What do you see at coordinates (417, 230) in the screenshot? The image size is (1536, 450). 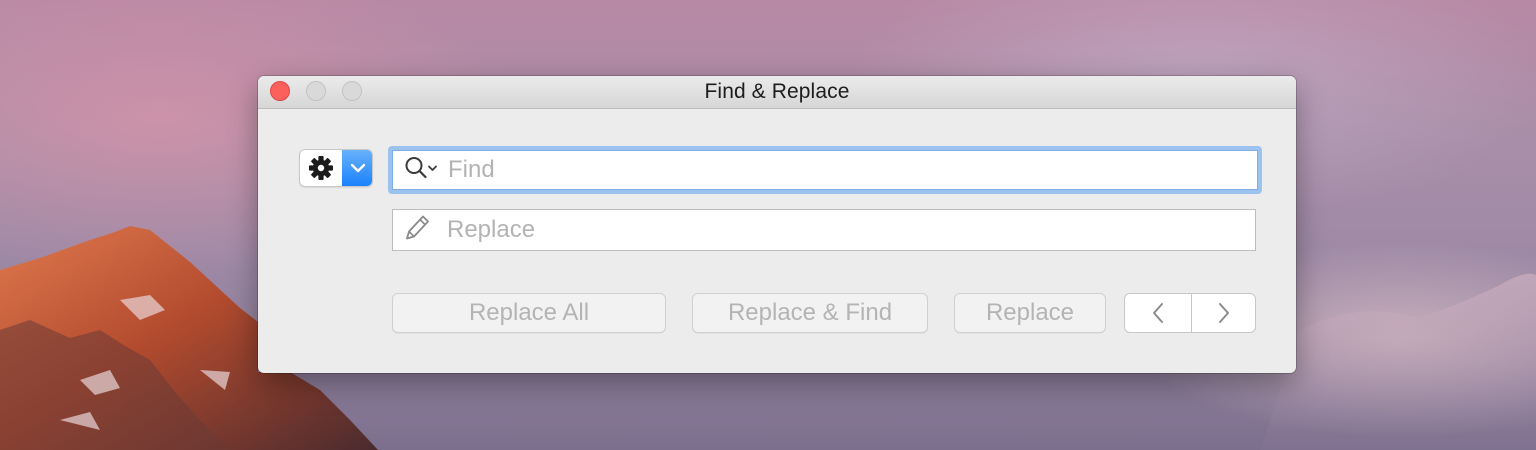 I see `pencil-icon` at bounding box center [417, 230].